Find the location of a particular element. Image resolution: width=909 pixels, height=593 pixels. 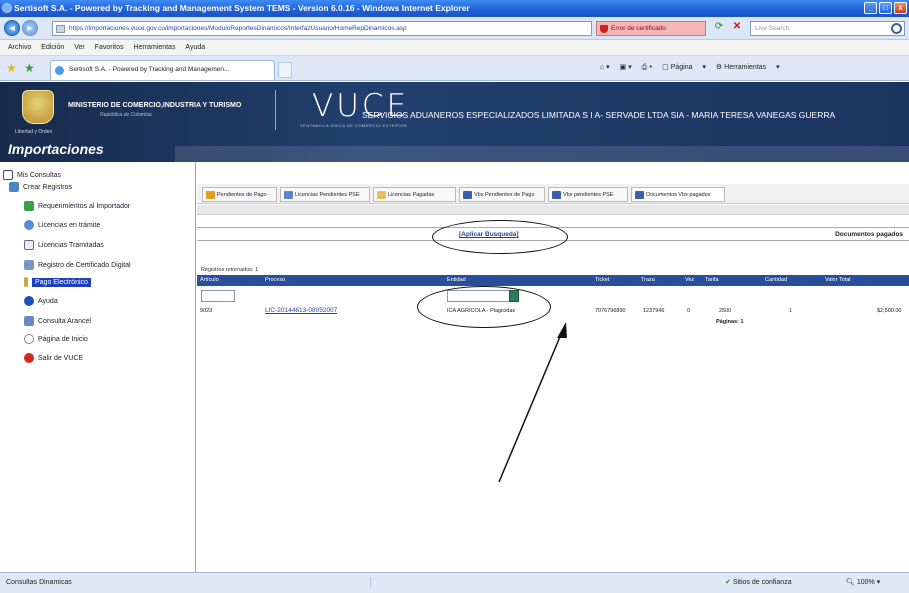

check-icon: ✔ is located at coordinates (728, 582).